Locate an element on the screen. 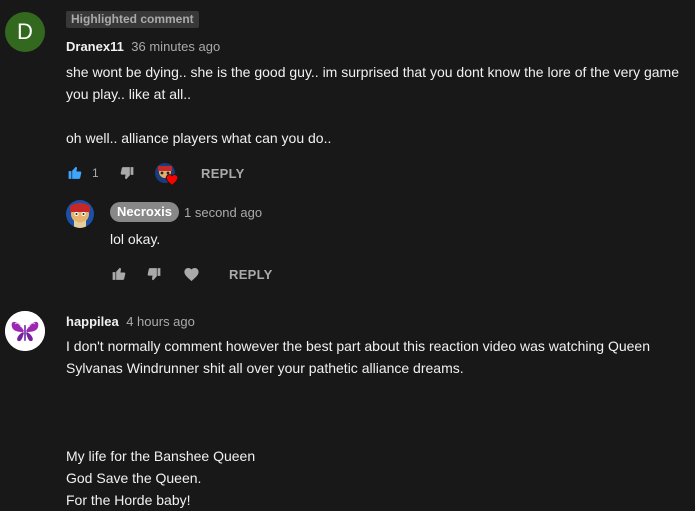  comment2-time: 4 hours ago is located at coordinates (160, 321).